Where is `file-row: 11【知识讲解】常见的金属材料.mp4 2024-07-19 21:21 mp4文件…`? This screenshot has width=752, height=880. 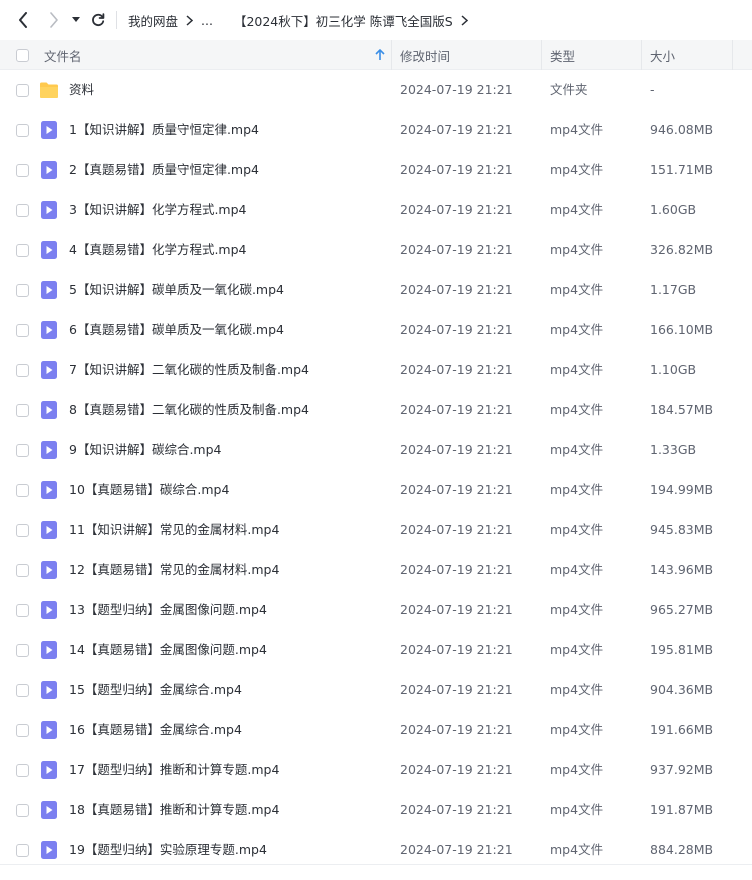 file-row: 11【知识讲解】常见的金属材料.mp4 2024-07-19 21:21 mp4文件… is located at coordinates (376, 530).